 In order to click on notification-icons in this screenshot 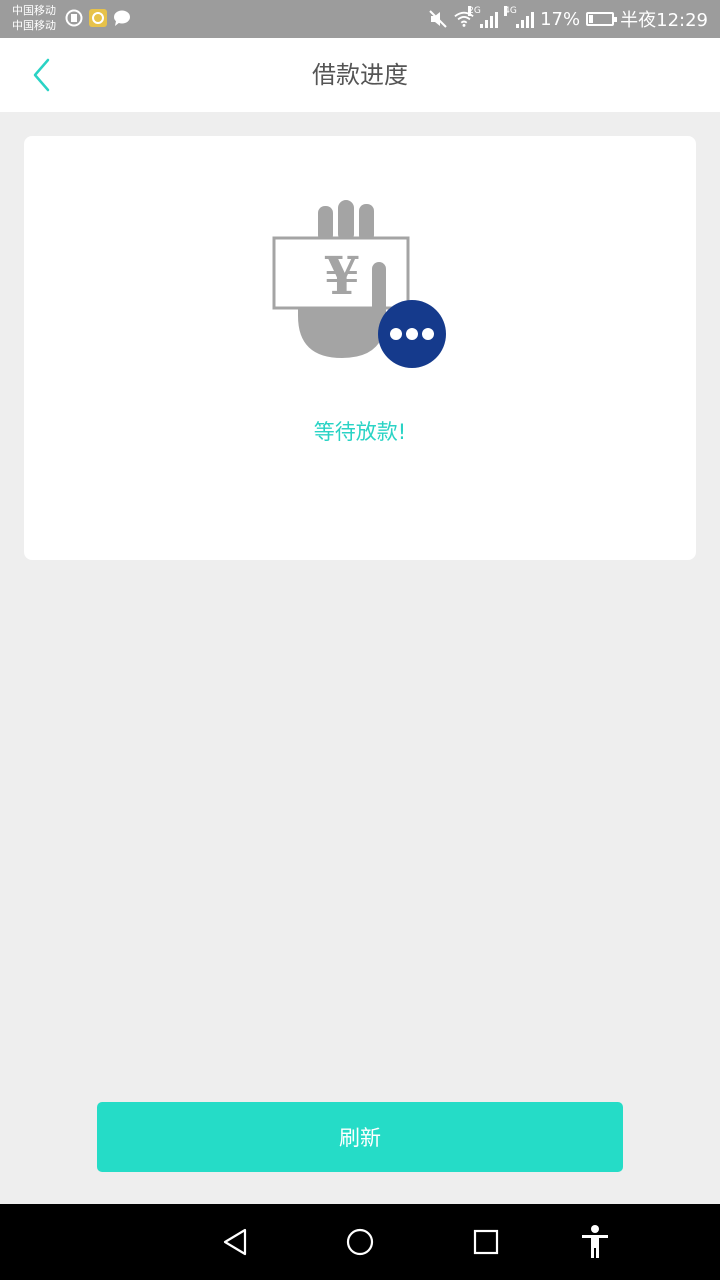, I will do `click(98, 18)`.